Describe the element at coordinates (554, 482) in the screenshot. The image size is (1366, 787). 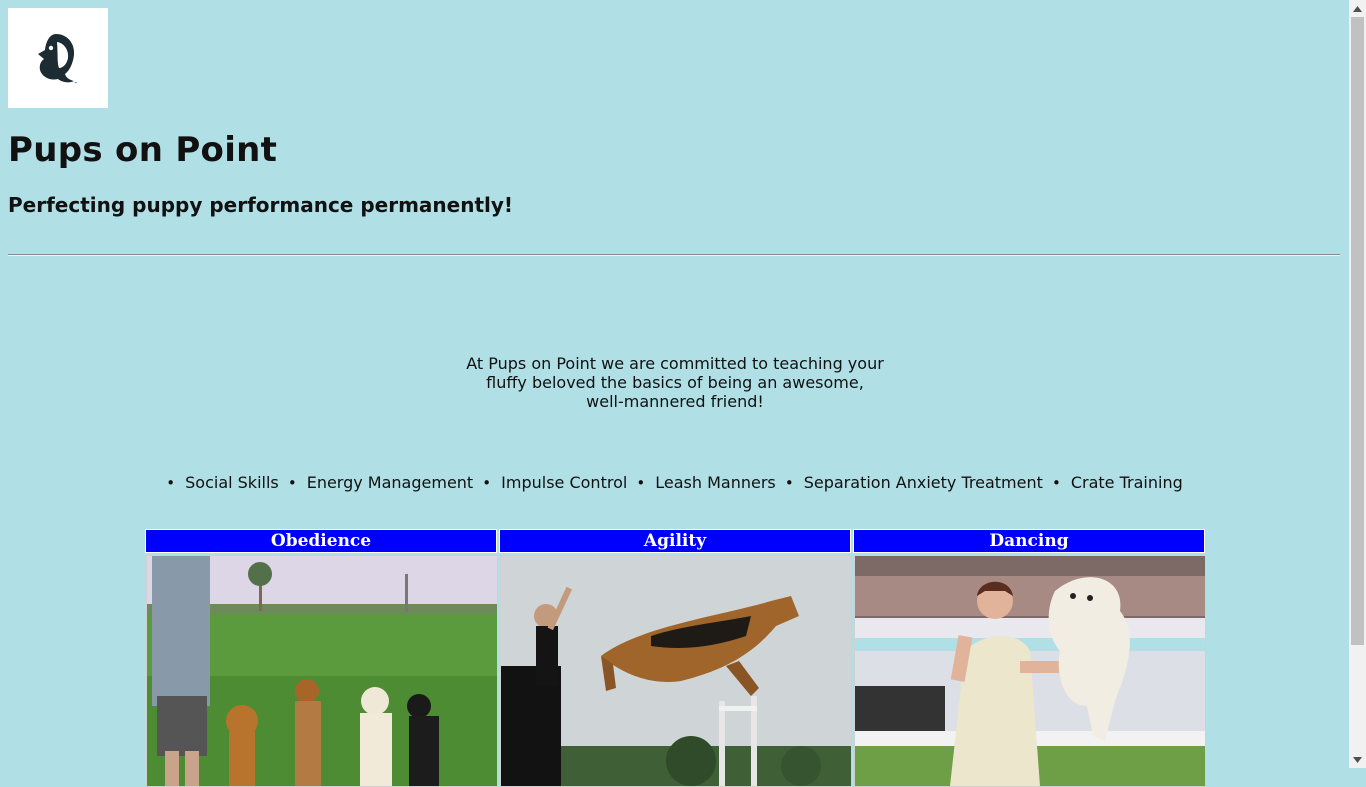
I see `skill-item: Impulse Control` at that location.